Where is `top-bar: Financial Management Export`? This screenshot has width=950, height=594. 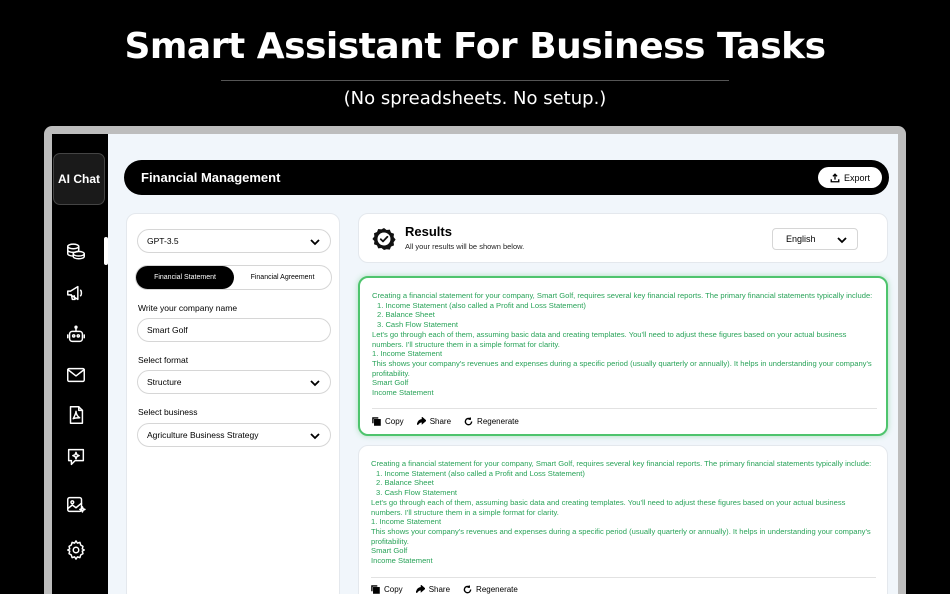
top-bar: Financial Management Export is located at coordinates (506, 177).